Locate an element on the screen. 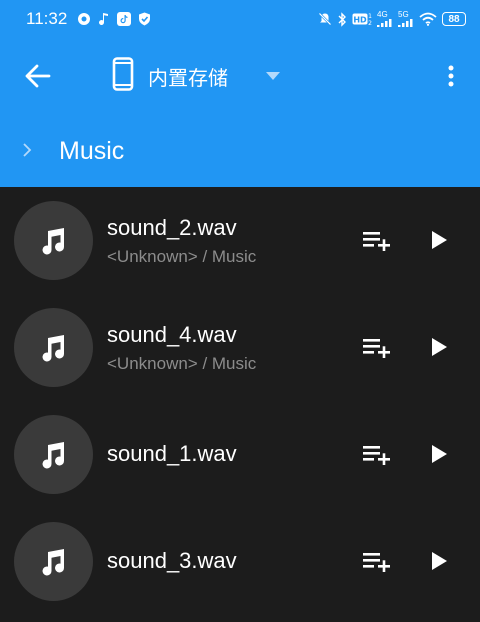 The image size is (480, 622). svg-text: HD is located at coordinates (360, 20).